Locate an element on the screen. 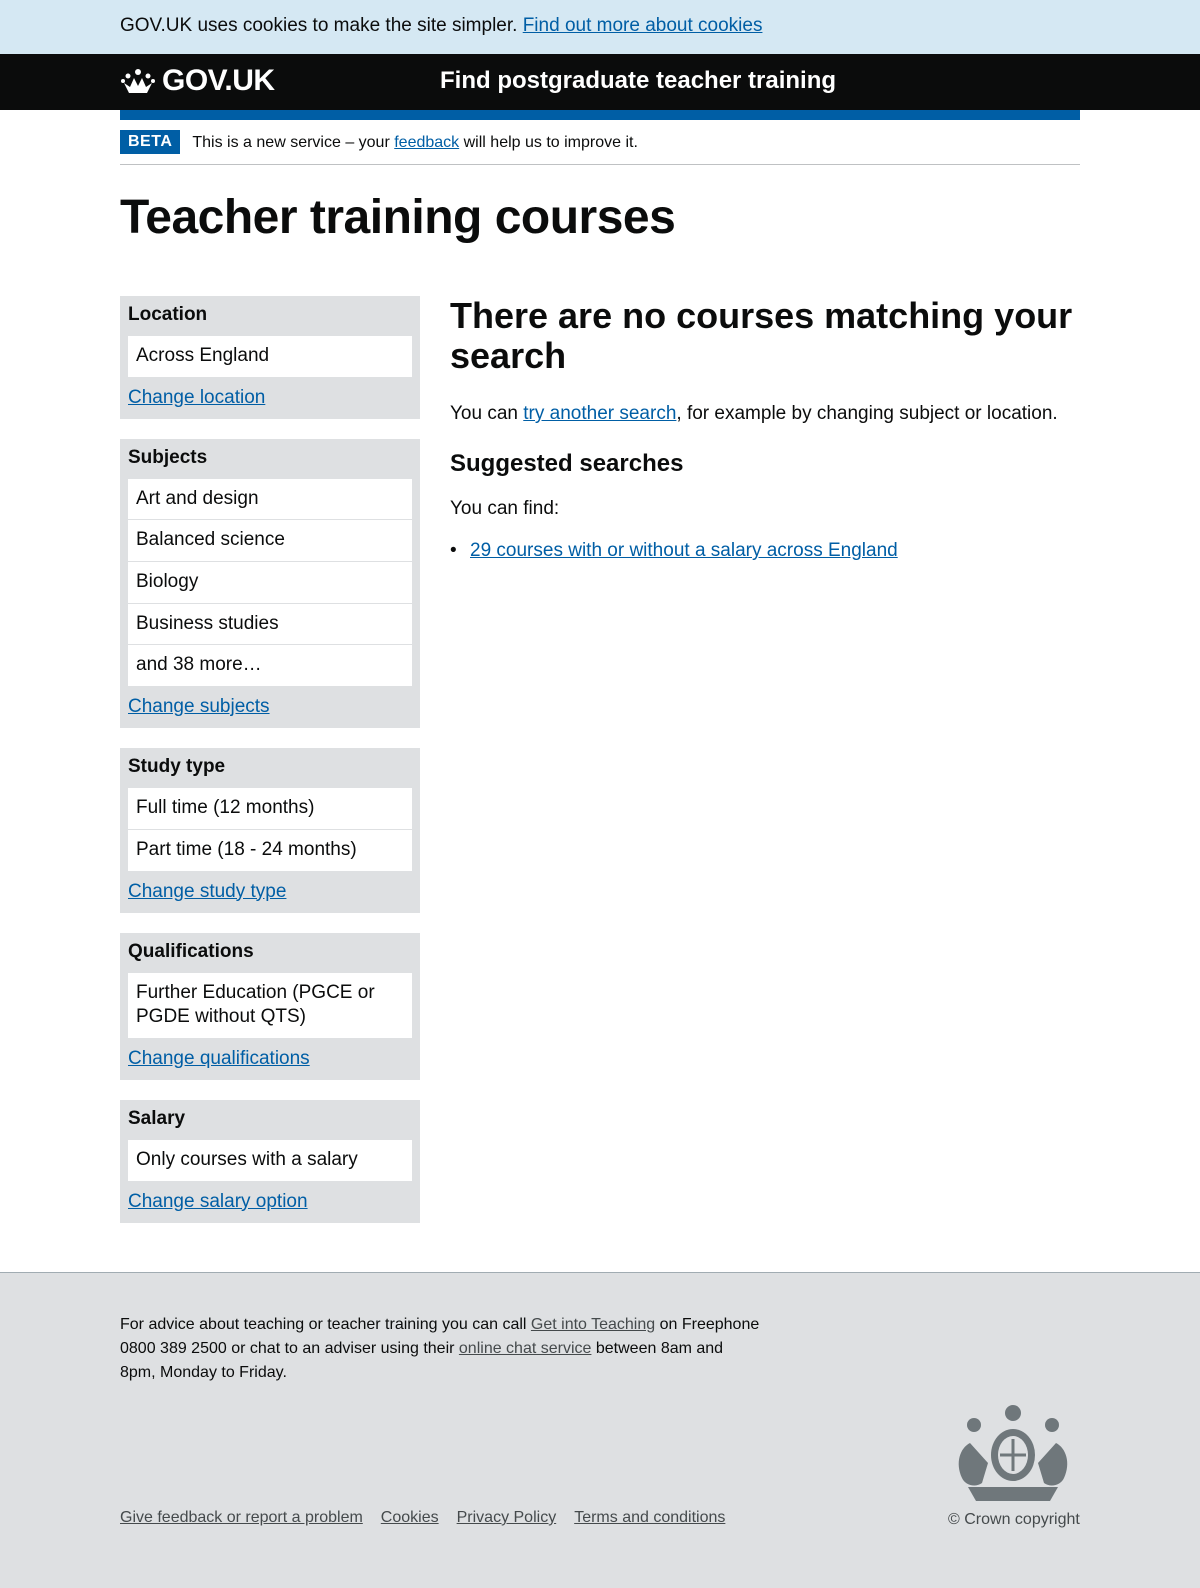  filter-value: Part time (18 - 24 months) is located at coordinates (270, 850).